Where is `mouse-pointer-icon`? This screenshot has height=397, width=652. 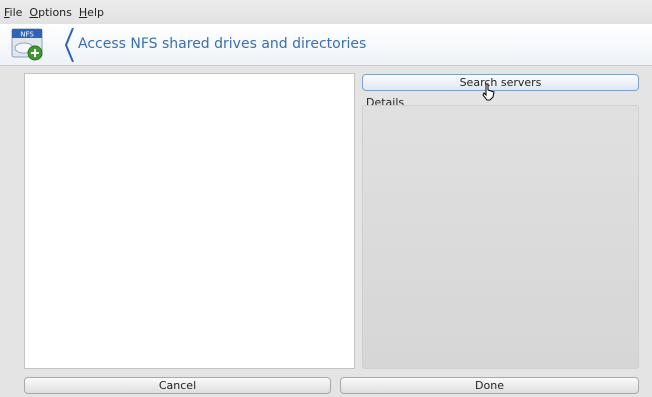 mouse-pointer-icon is located at coordinates (488, 92).